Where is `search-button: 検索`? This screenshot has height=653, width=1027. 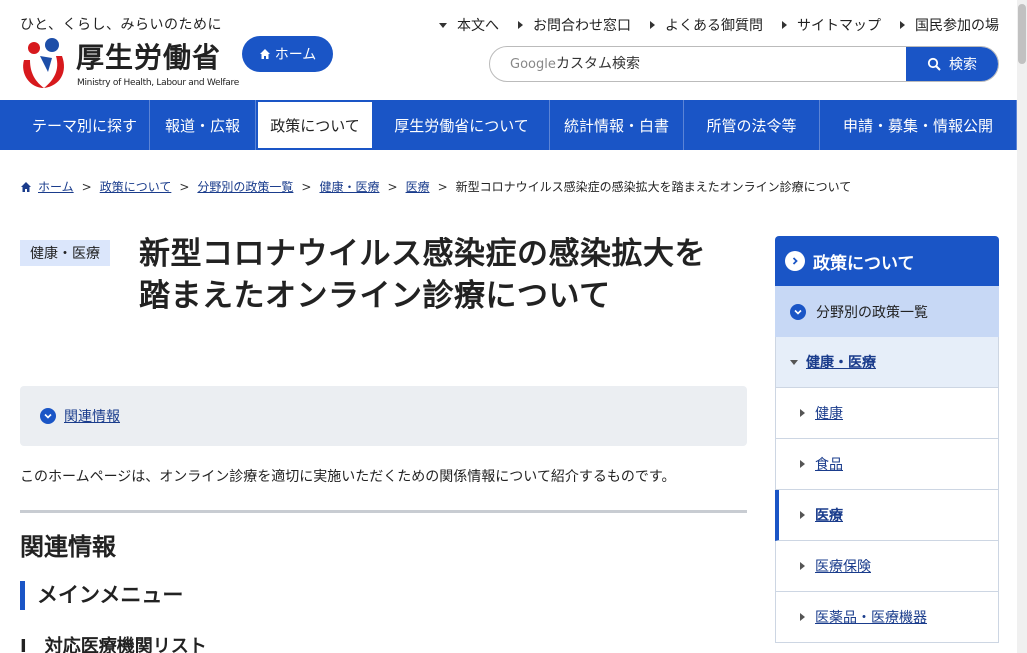 search-button: 検索 is located at coordinates (952, 64).